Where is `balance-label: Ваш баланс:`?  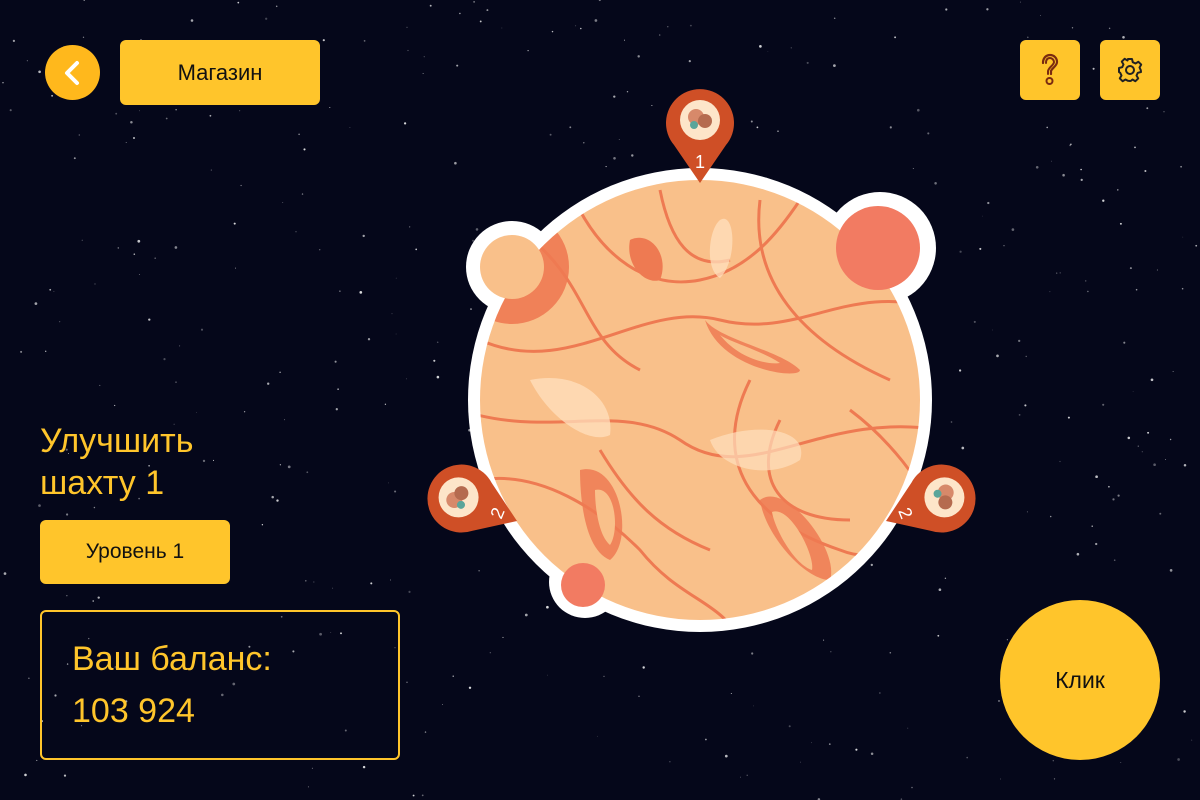
balance-label: Ваш баланс: is located at coordinates (172, 659).